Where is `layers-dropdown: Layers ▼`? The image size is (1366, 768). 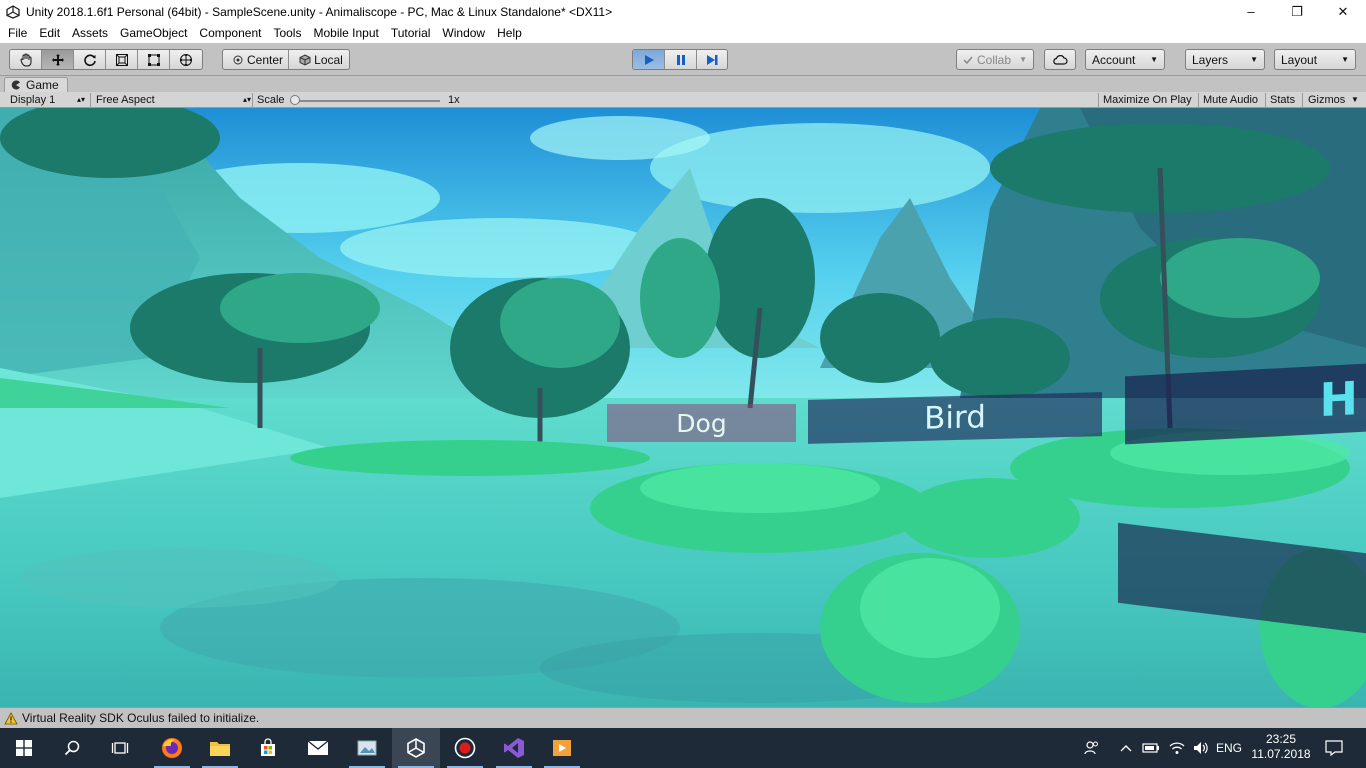 layers-dropdown: Layers ▼ is located at coordinates (1225, 59).